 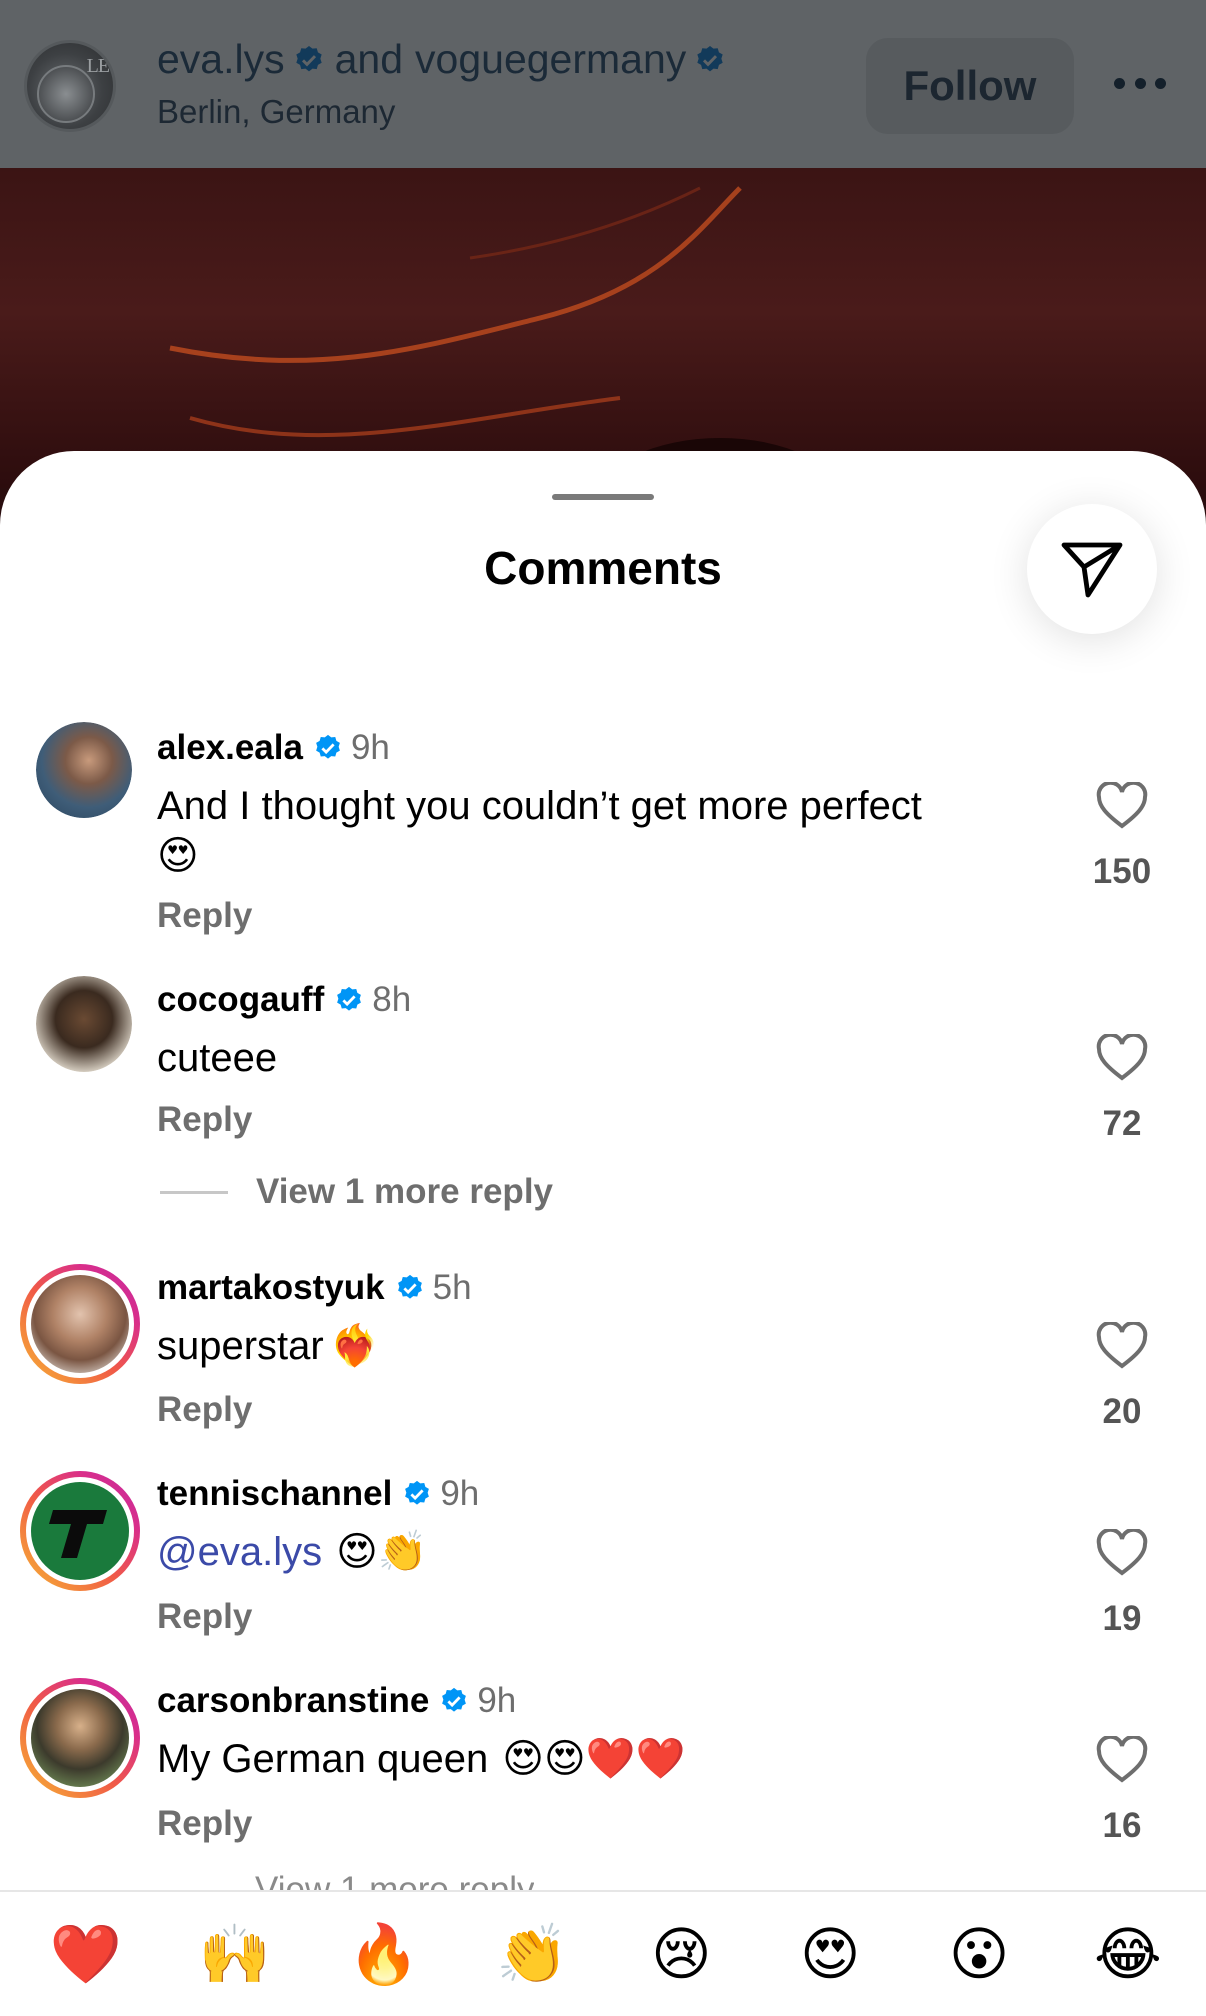 I want to click on comment-time: 5h, so click(x=452, y=1287).